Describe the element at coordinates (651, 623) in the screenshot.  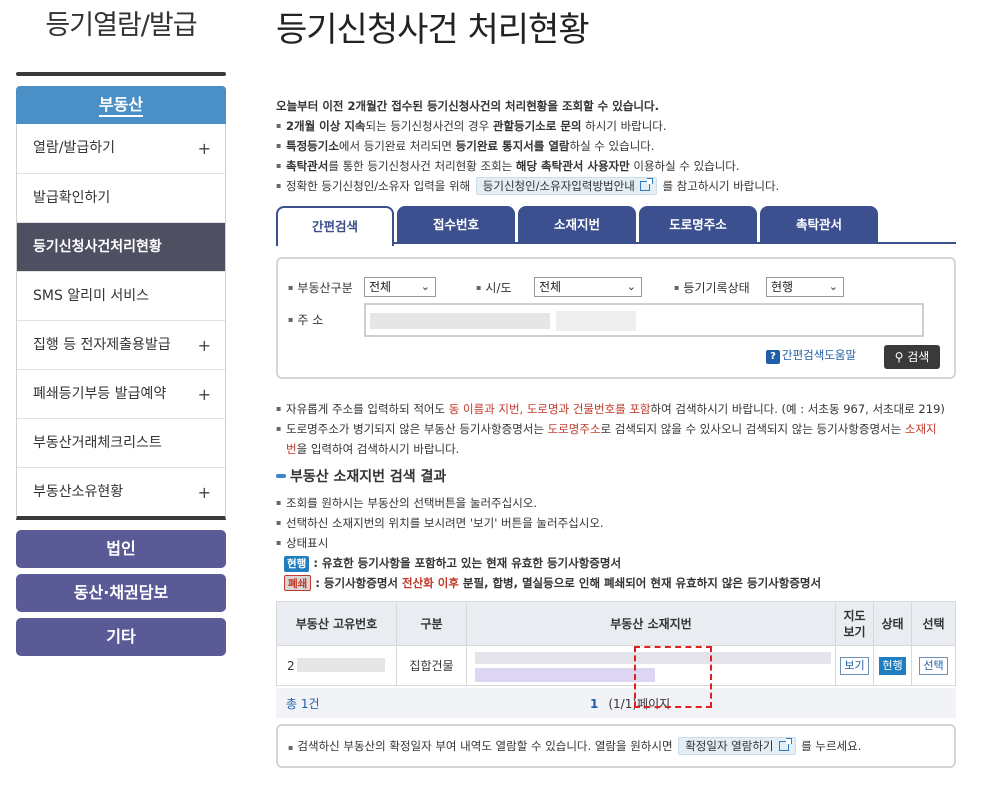
I see `col-header-address: 부동산 소재지번` at that location.